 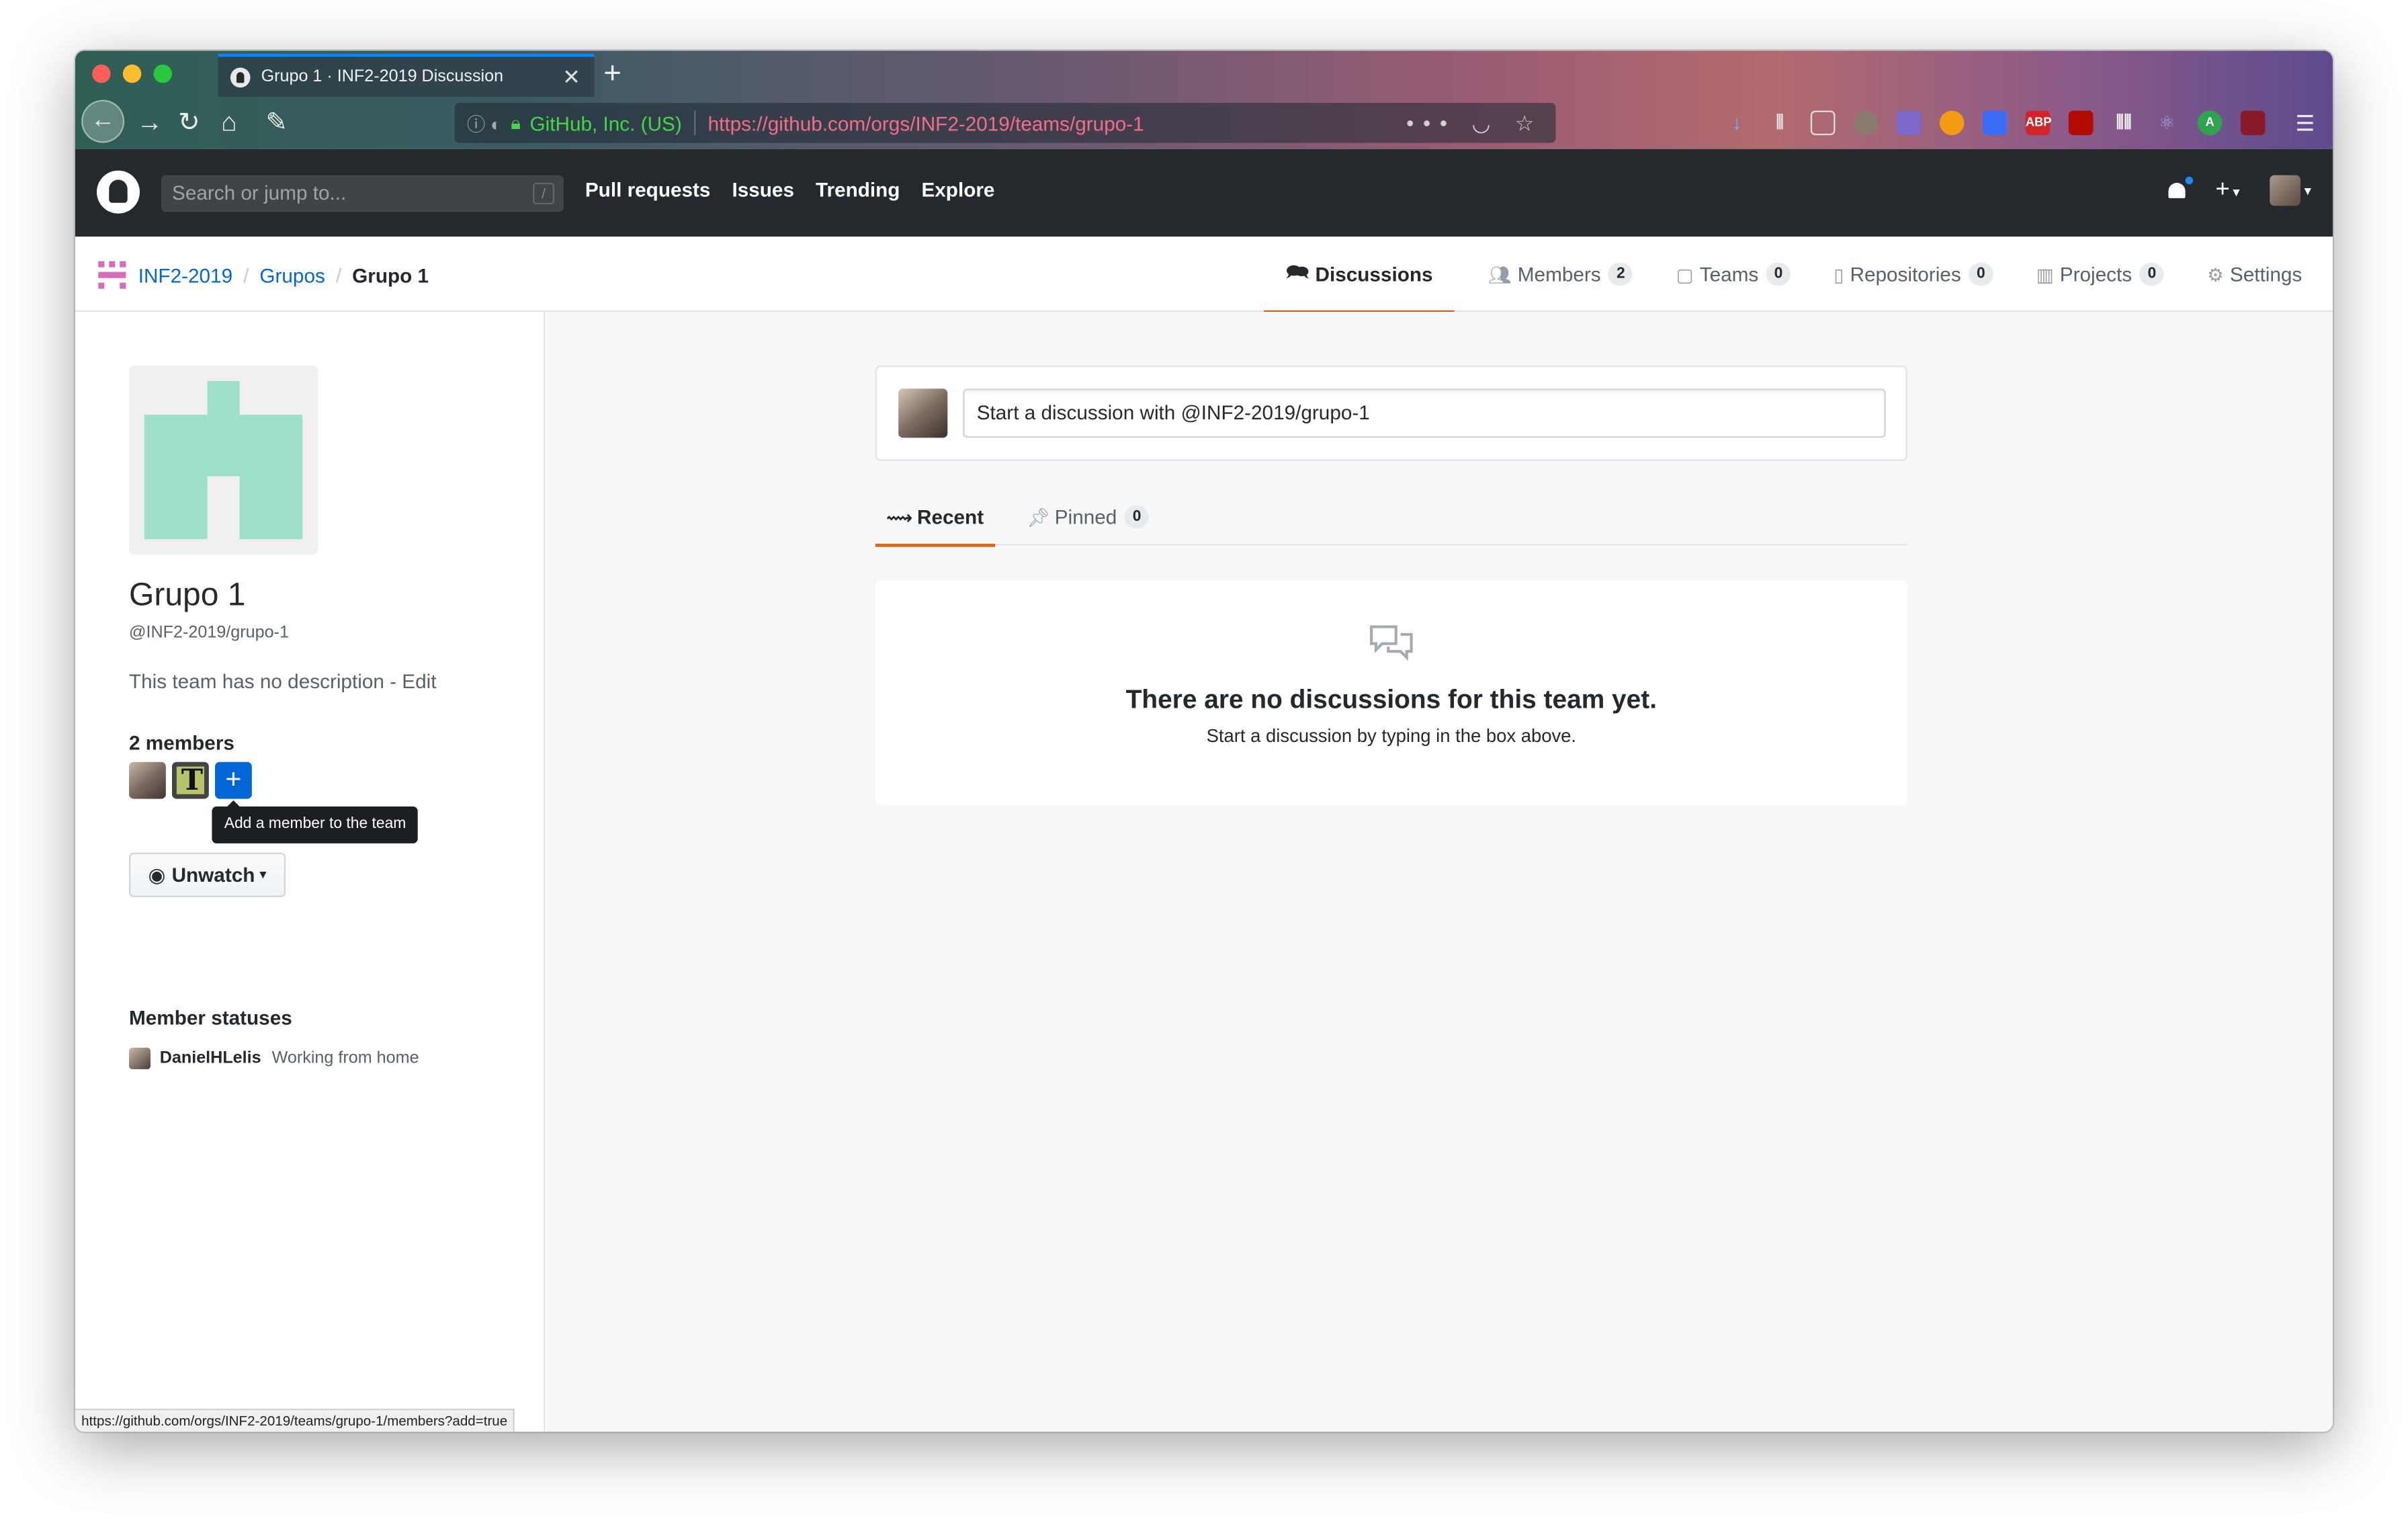 I want to click on browser-tab-active: Grupo 1 · INF2-2019 Discussion ✕, so click(x=406, y=75).